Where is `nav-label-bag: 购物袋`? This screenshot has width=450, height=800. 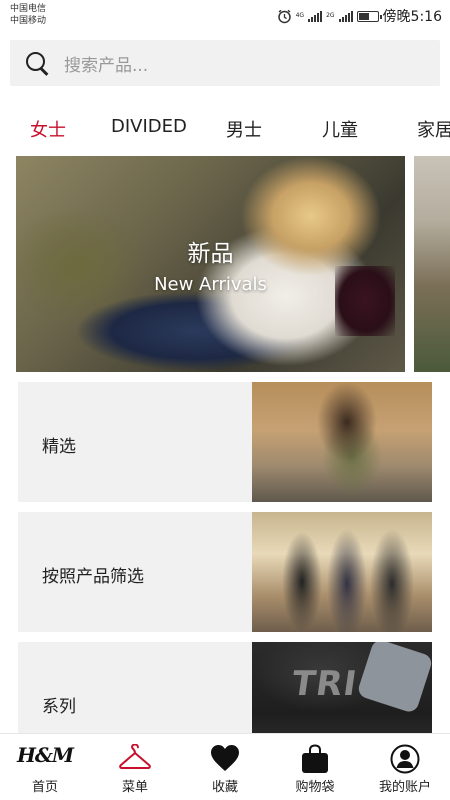
nav-label-bag: 购物袋 is located at coordinates (315, 787).